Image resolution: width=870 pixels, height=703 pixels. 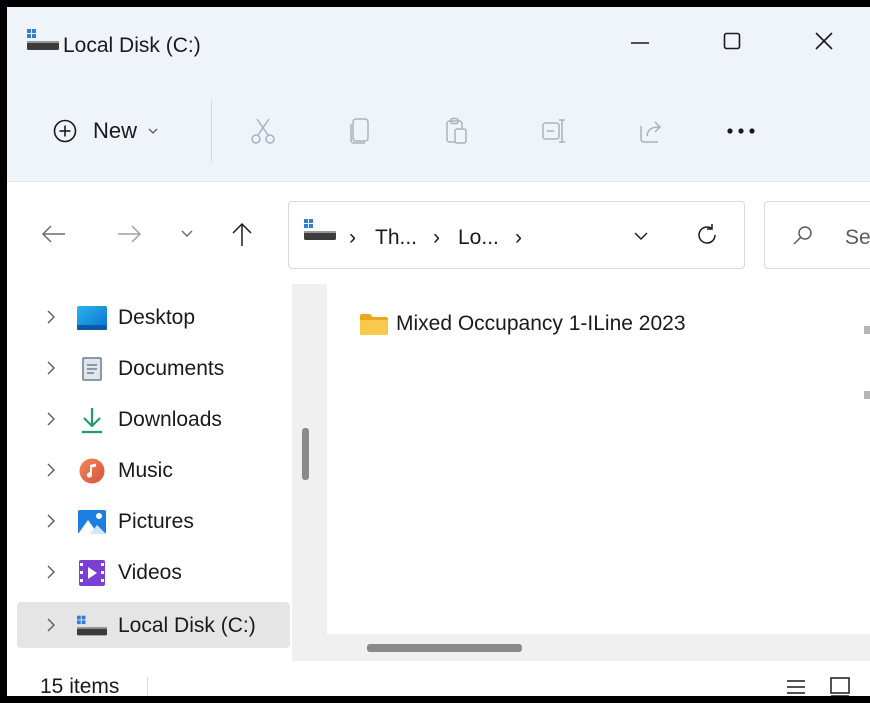 I want to click on address-history-button, so click(x=641, y=236).